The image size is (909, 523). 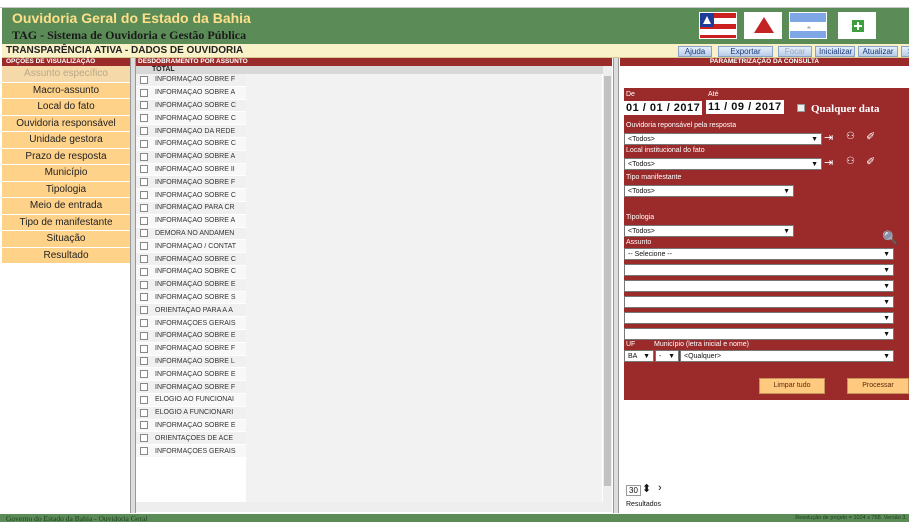 What do you see at coordinates (723, 164) in the screenshot?
I see `local-select: <Todos> ▼` at bounding box center [723, 164].